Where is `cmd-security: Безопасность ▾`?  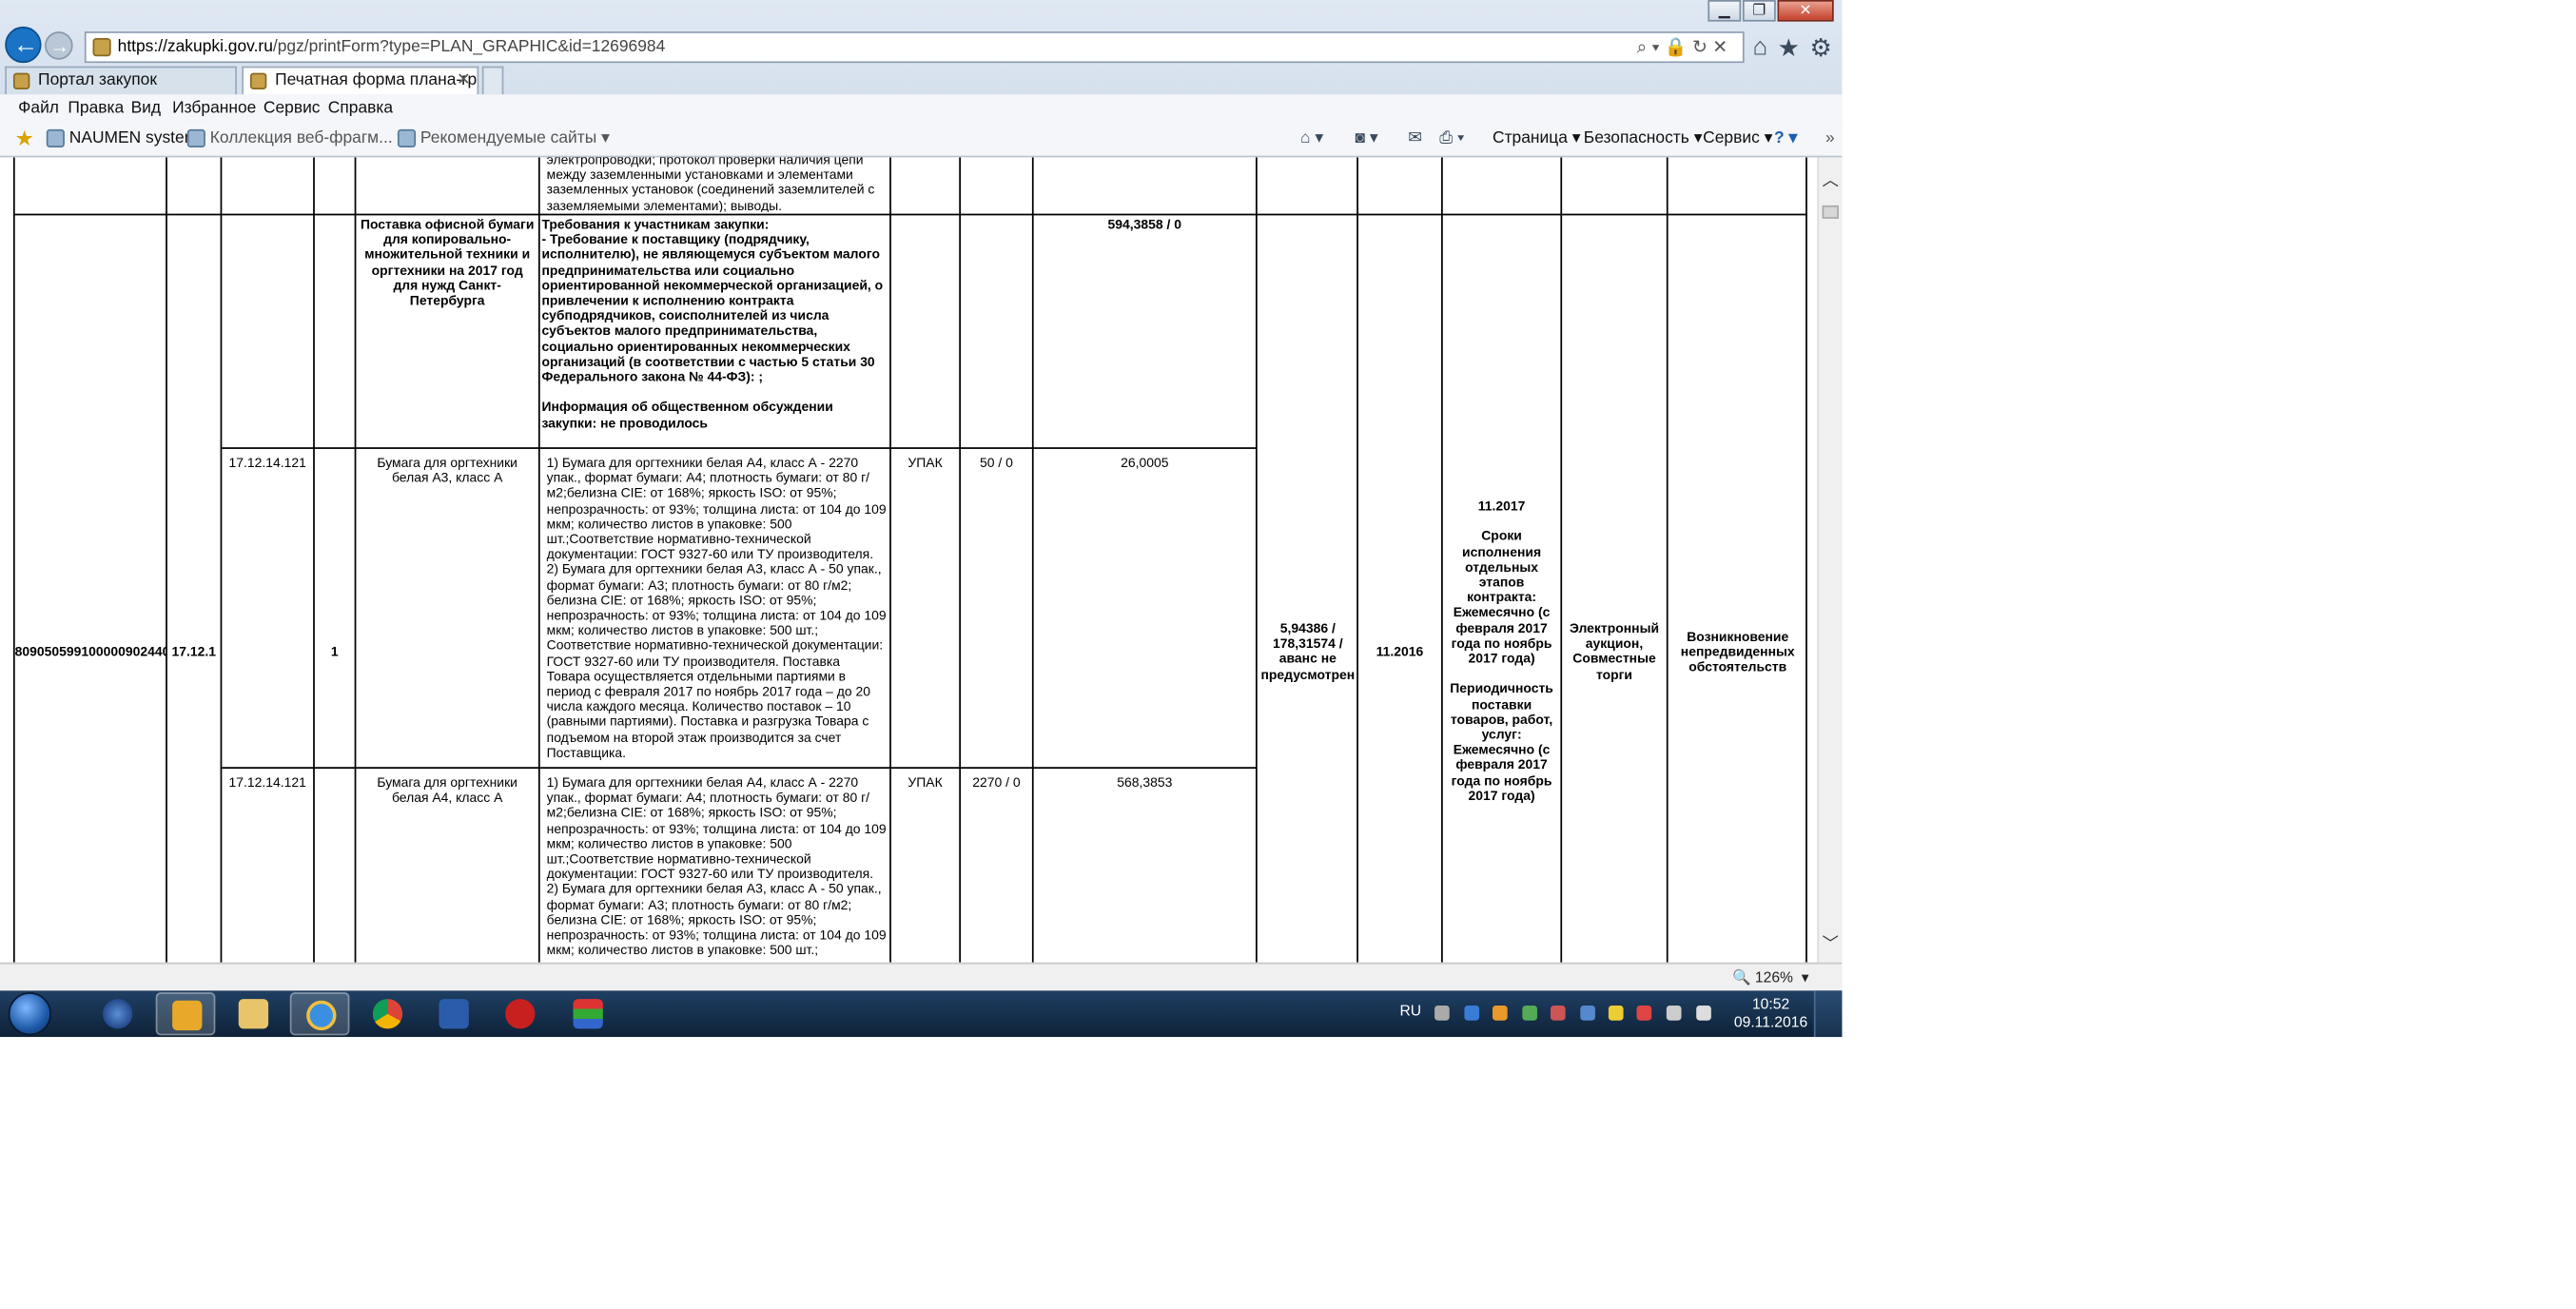 cmd-security: Безопасность ▾ is located at coordinates (1643, 139).